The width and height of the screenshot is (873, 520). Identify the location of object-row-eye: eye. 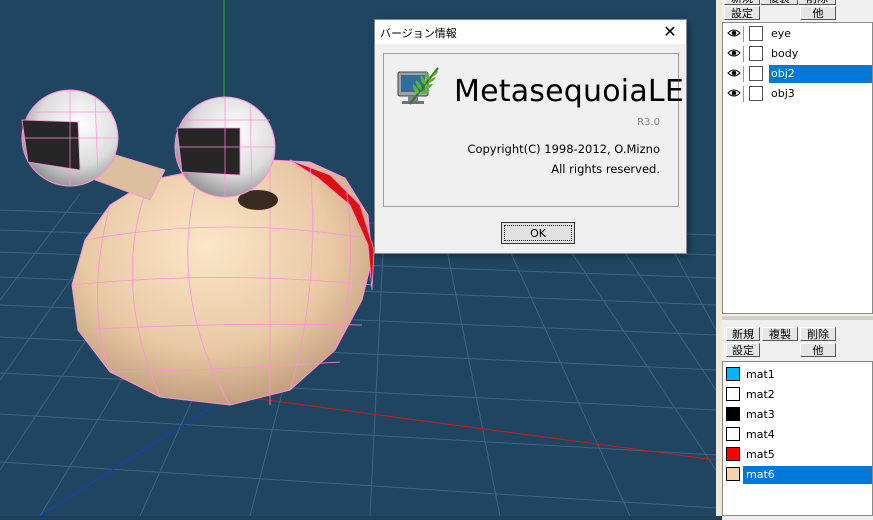
(797, 34).